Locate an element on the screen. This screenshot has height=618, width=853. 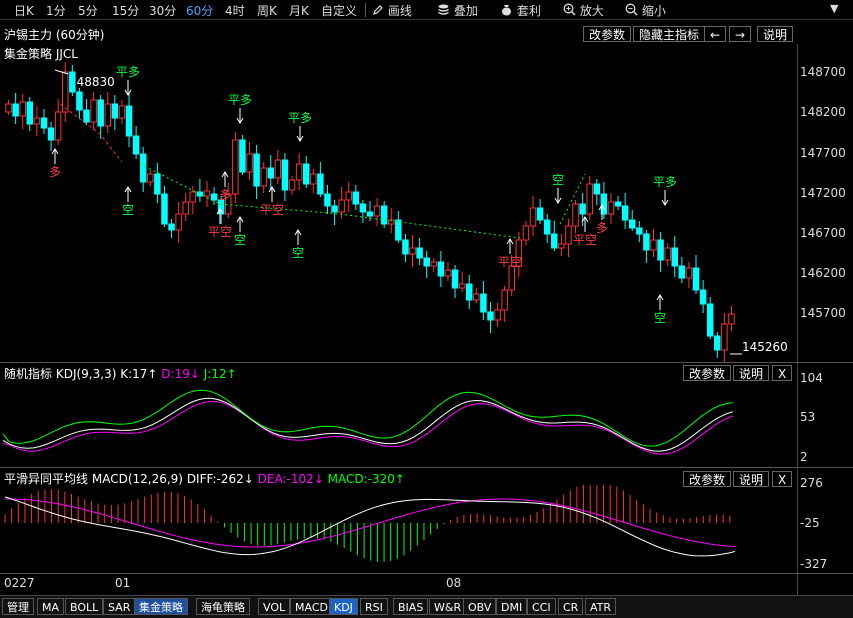
zoom-in-label: 放大 is located at coordinates (591, 11).